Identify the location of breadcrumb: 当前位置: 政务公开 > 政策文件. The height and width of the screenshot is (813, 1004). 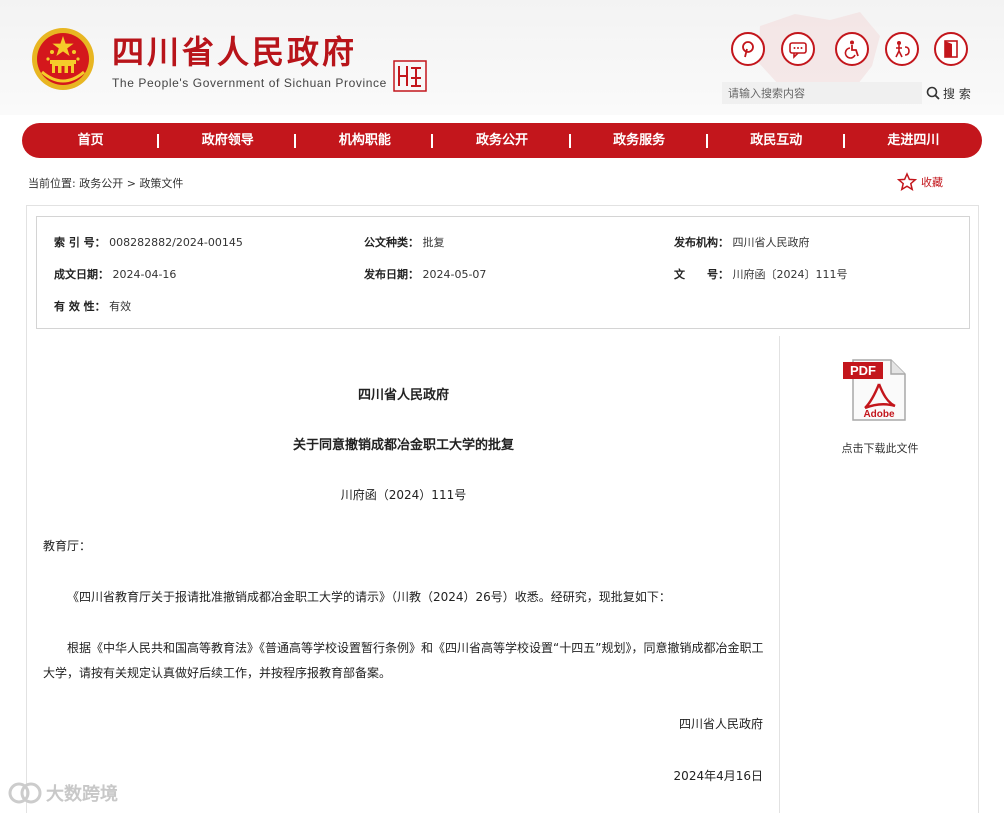
(105, 183).